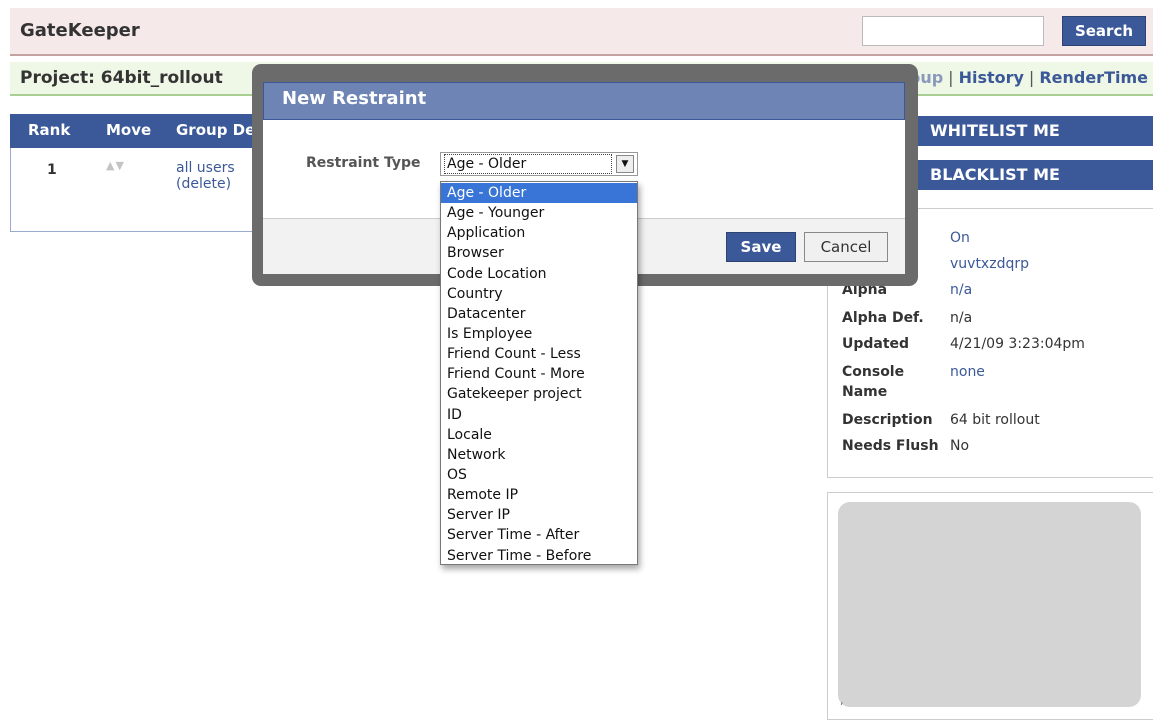 This screenshot has width=1153, height=720. What do you see at coordinates (960, 446) in the screenshot?
I see `info-value-needs-flush: No` at bounding box center [960, 446].